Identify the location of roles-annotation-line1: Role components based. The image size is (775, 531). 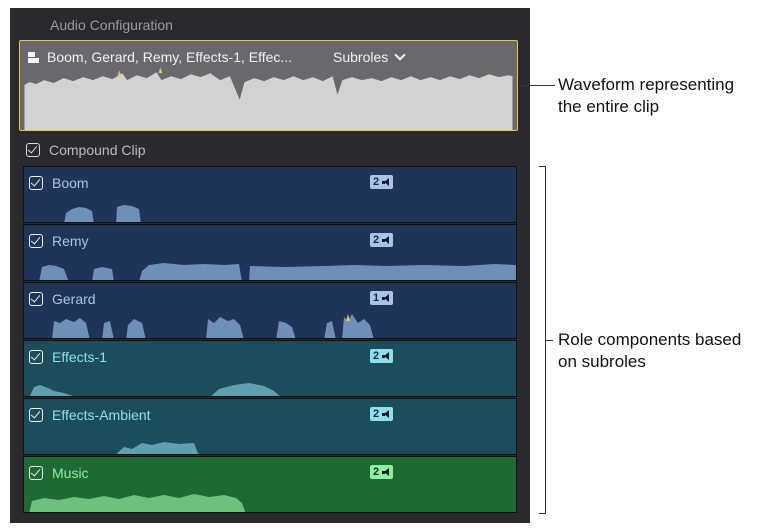
(650, 339).